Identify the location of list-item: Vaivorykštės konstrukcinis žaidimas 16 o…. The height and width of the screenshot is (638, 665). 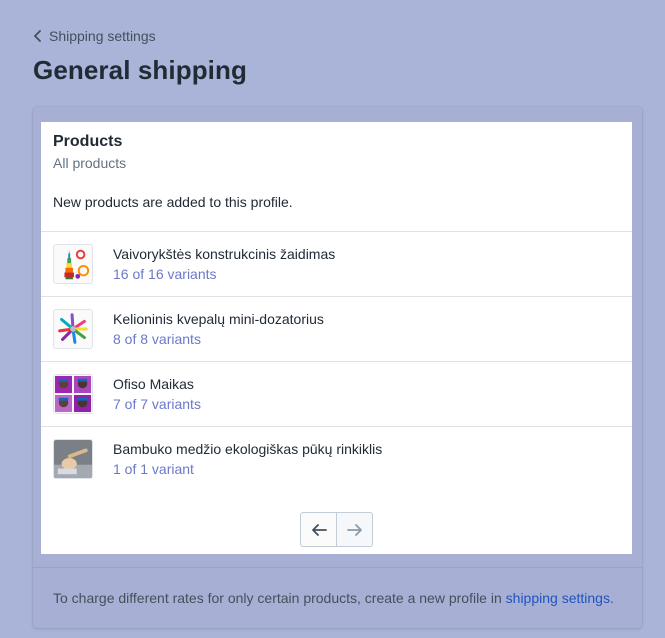
(336, 263).